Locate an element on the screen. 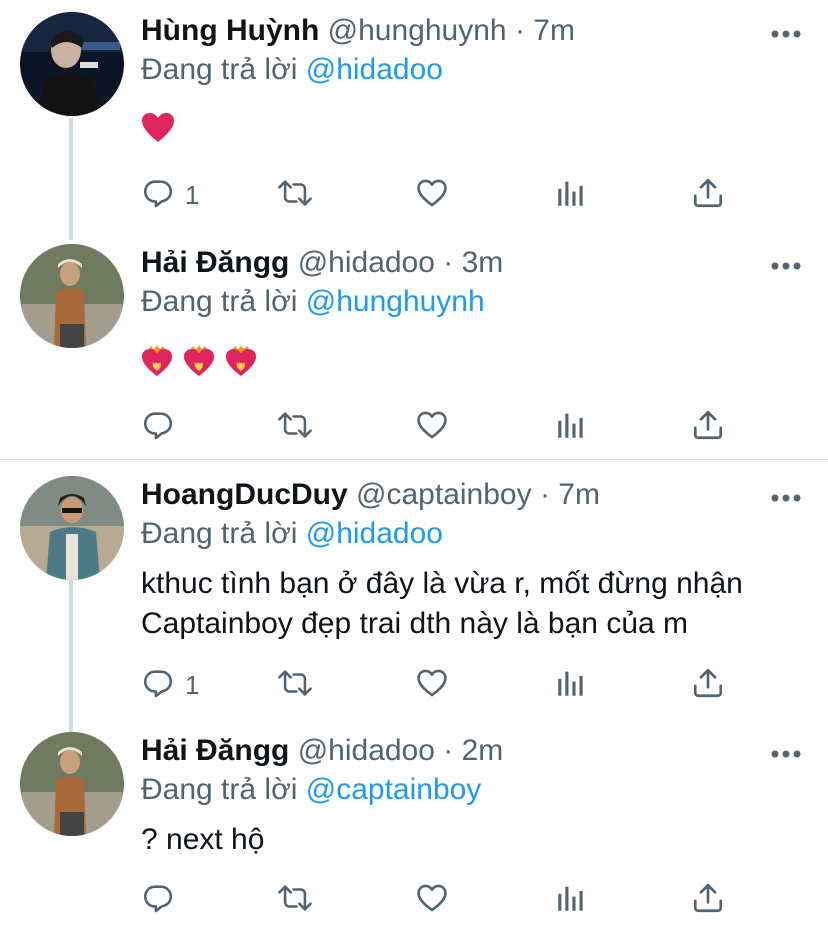 This screenshot has height=930, width=828. timestamp: 2m is located at coordinates (483, 750).